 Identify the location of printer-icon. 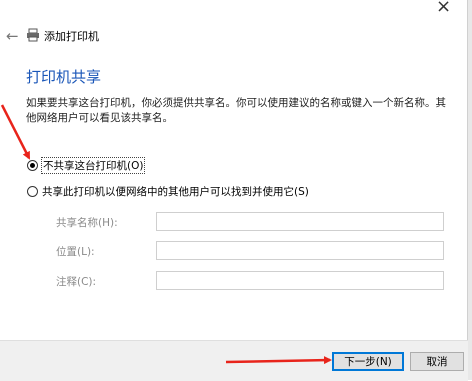
(33, 35).